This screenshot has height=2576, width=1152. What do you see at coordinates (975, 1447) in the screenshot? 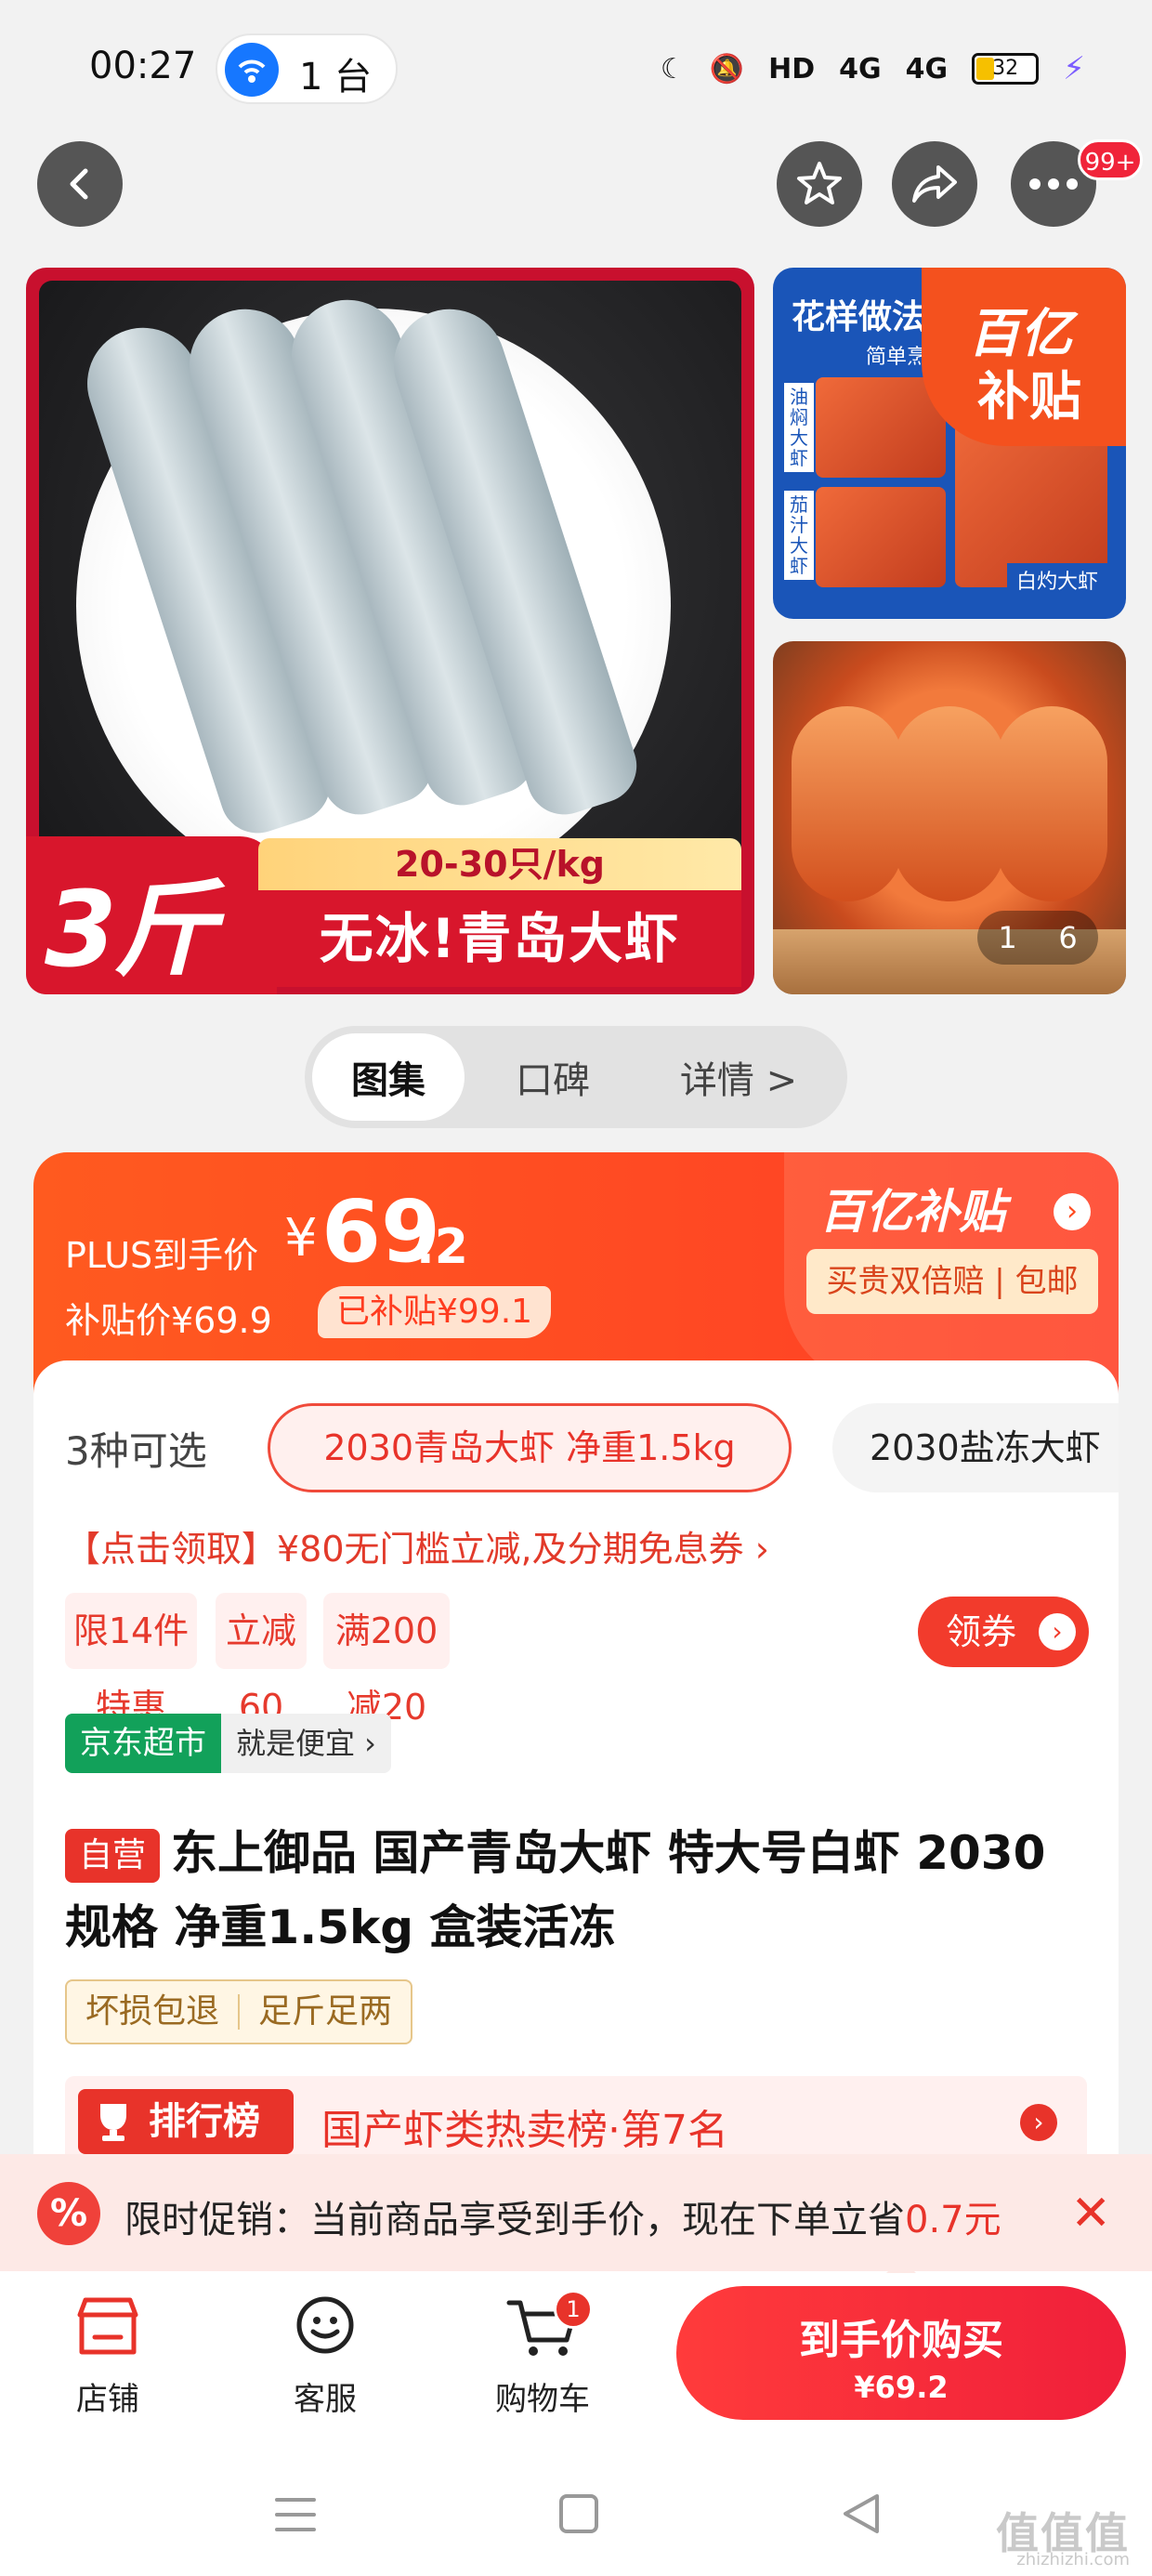
I see `option-alternate: 2030盐冻大虾` at bounding box center [975, 1447].